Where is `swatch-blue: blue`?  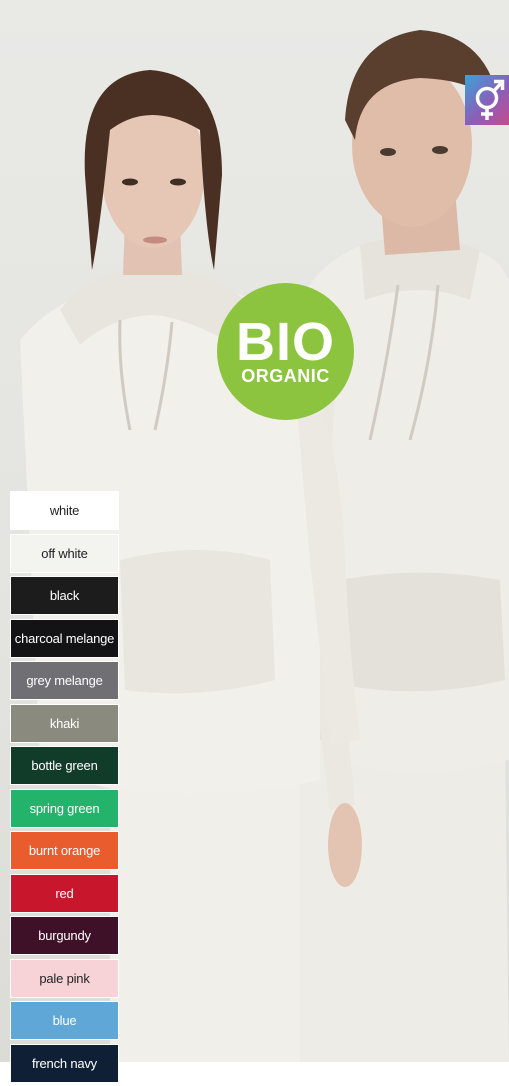 swatch-blue: blue is located at coordinates (64, 1020).